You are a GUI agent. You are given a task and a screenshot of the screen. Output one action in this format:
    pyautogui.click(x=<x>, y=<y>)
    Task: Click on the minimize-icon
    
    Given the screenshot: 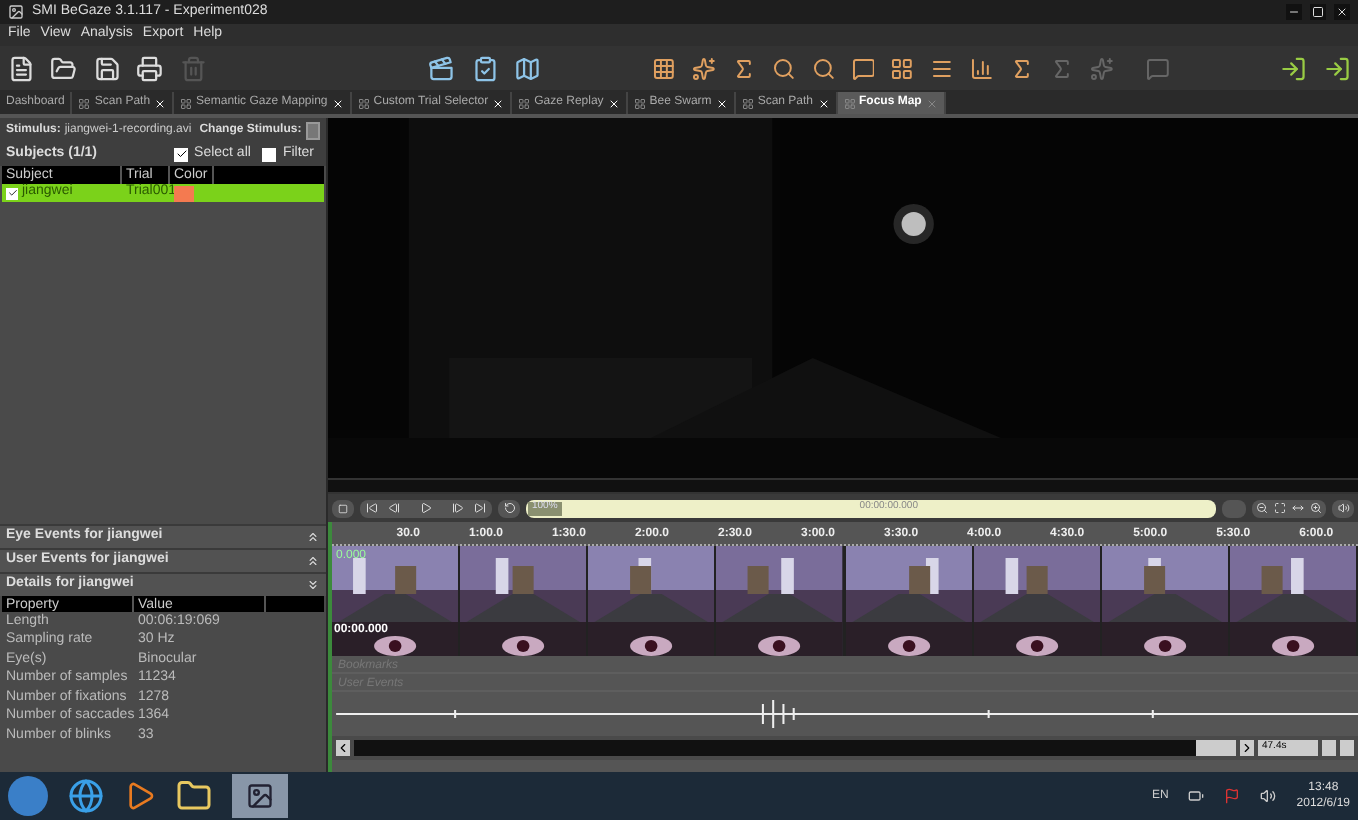 What is the action you would take?
    pyautogui.click(x=1294, y=12)
    